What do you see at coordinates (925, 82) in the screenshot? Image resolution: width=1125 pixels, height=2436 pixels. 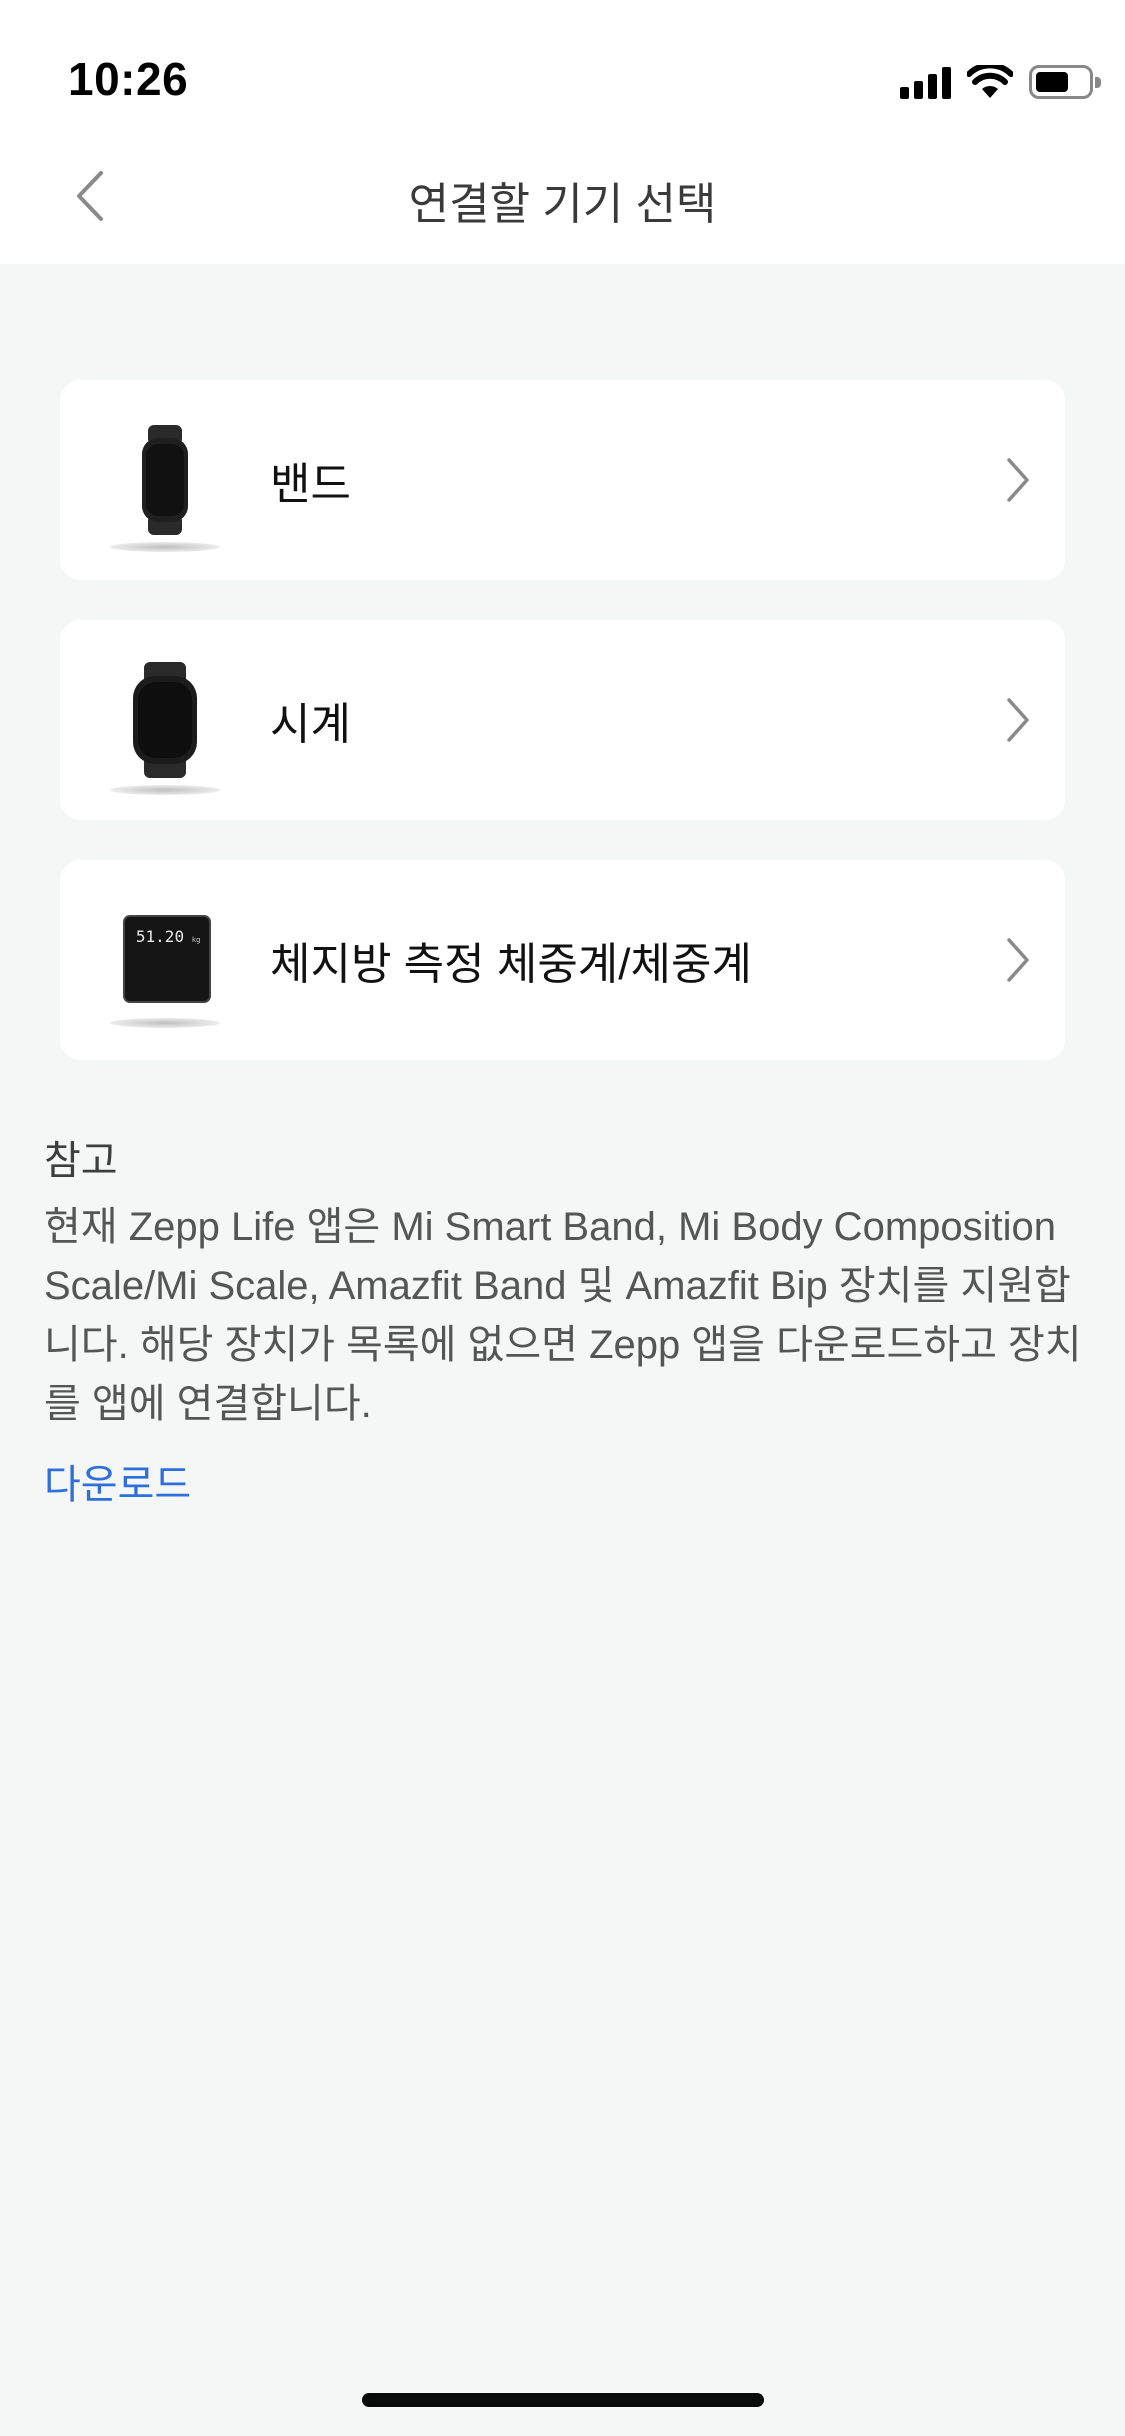 I see `signal-icon` at bounding box center [925, 82].